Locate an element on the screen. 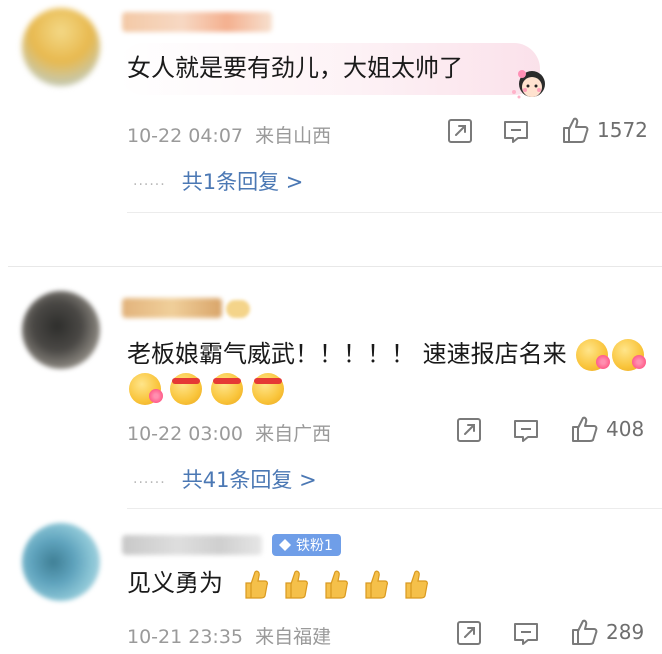 The height and width of the screenshot is (654, 662). fan-level-badge: 铁粉1 is located at coordinates (306, 545).